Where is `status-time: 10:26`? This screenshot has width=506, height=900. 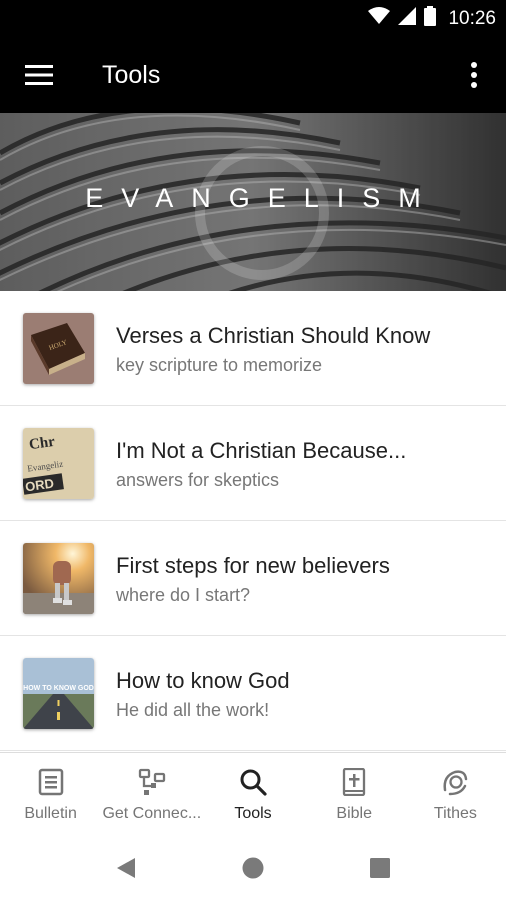 status-time: 10:26 is located at coordinates (472, 18).